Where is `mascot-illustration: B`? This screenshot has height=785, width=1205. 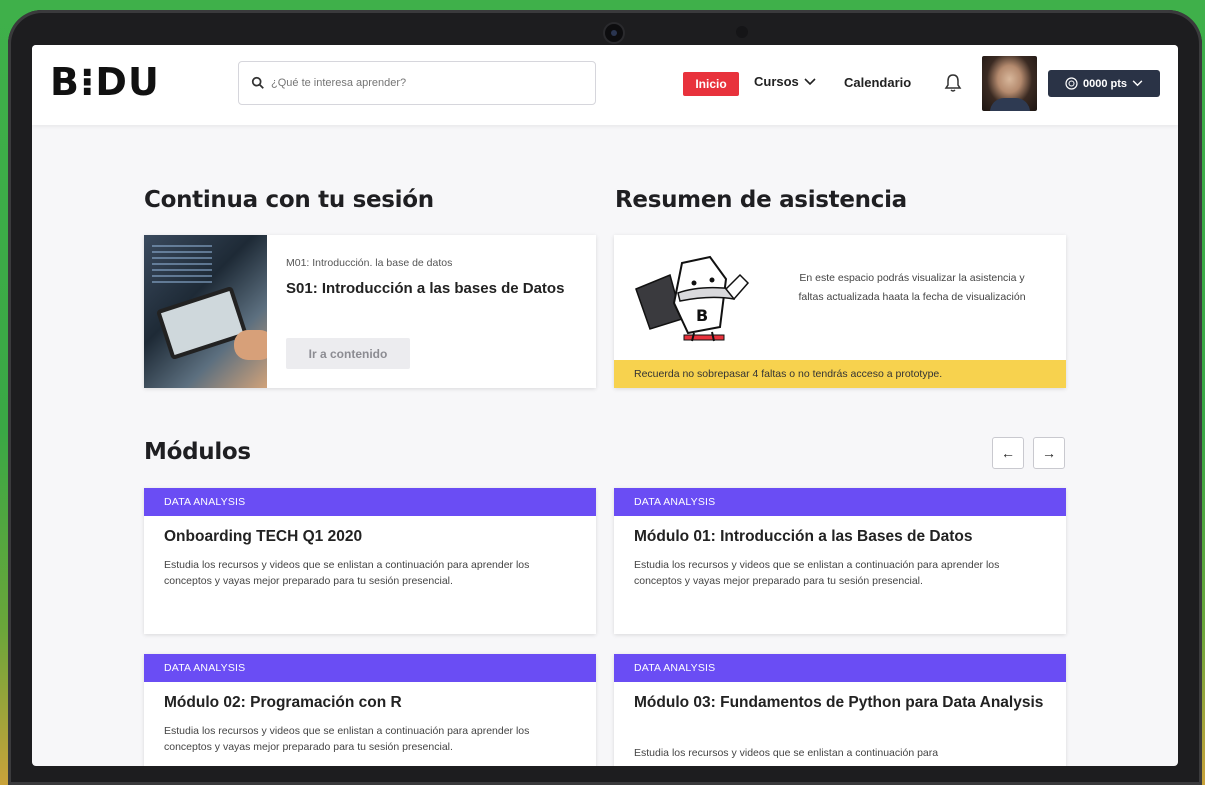
mascot-illustration: B is located at coordinates (692, 298).